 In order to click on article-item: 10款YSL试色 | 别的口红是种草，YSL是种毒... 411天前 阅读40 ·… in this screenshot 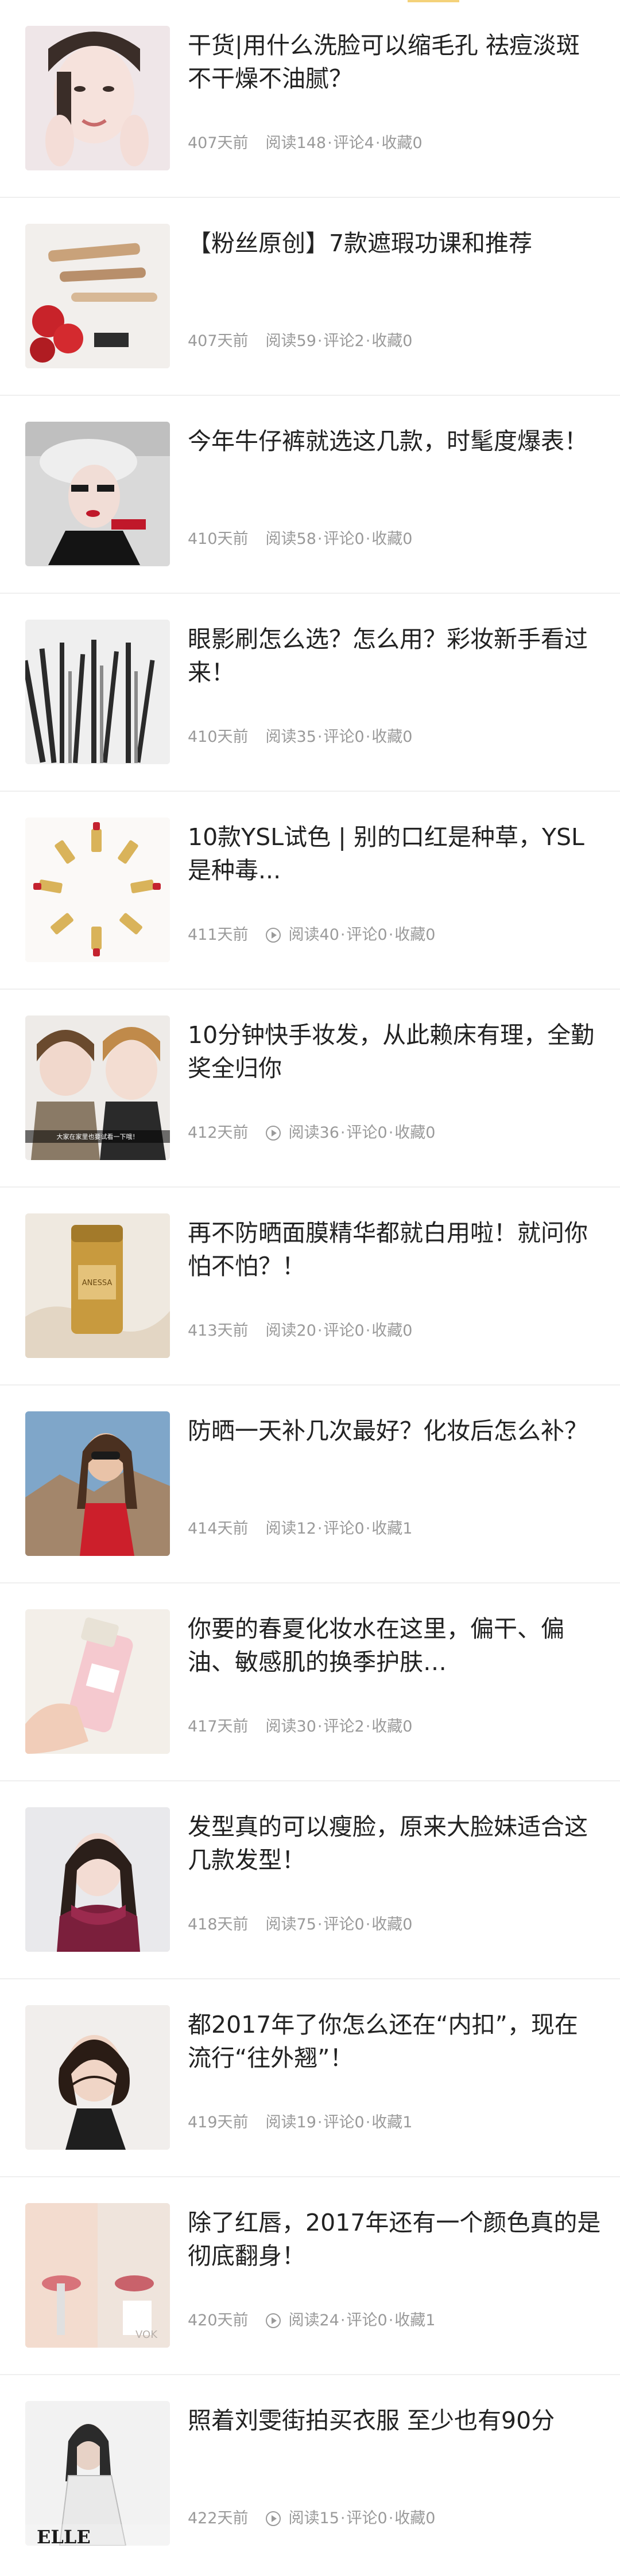, I will do `click(310, 891)`.